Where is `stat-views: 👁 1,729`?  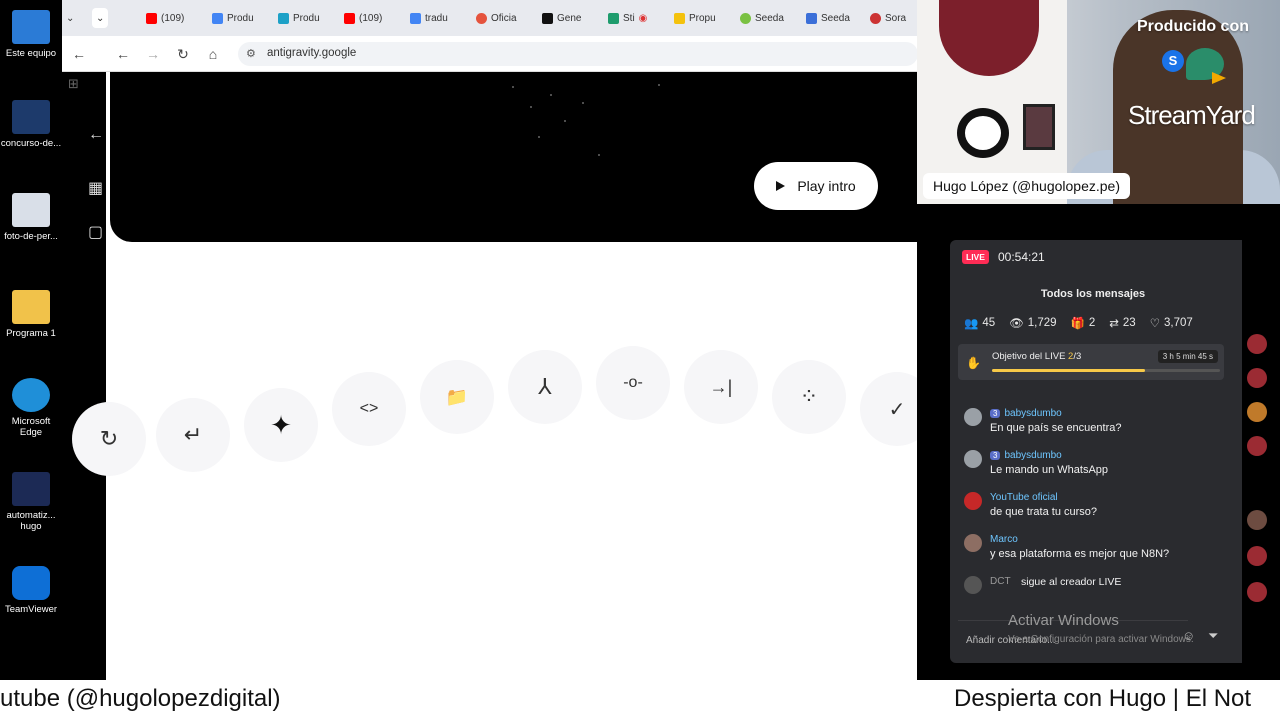
stat-views: 👁 1,729 is located at coordinates (1033, 323).